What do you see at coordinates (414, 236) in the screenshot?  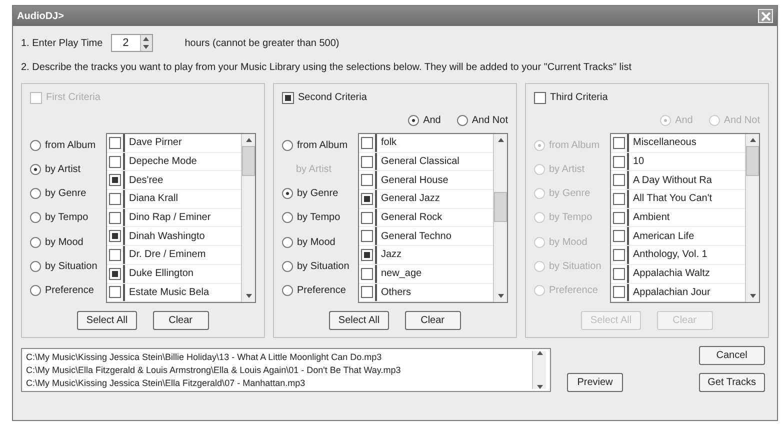 I see `item-label: General Techno` at bounding box center [414, 236].